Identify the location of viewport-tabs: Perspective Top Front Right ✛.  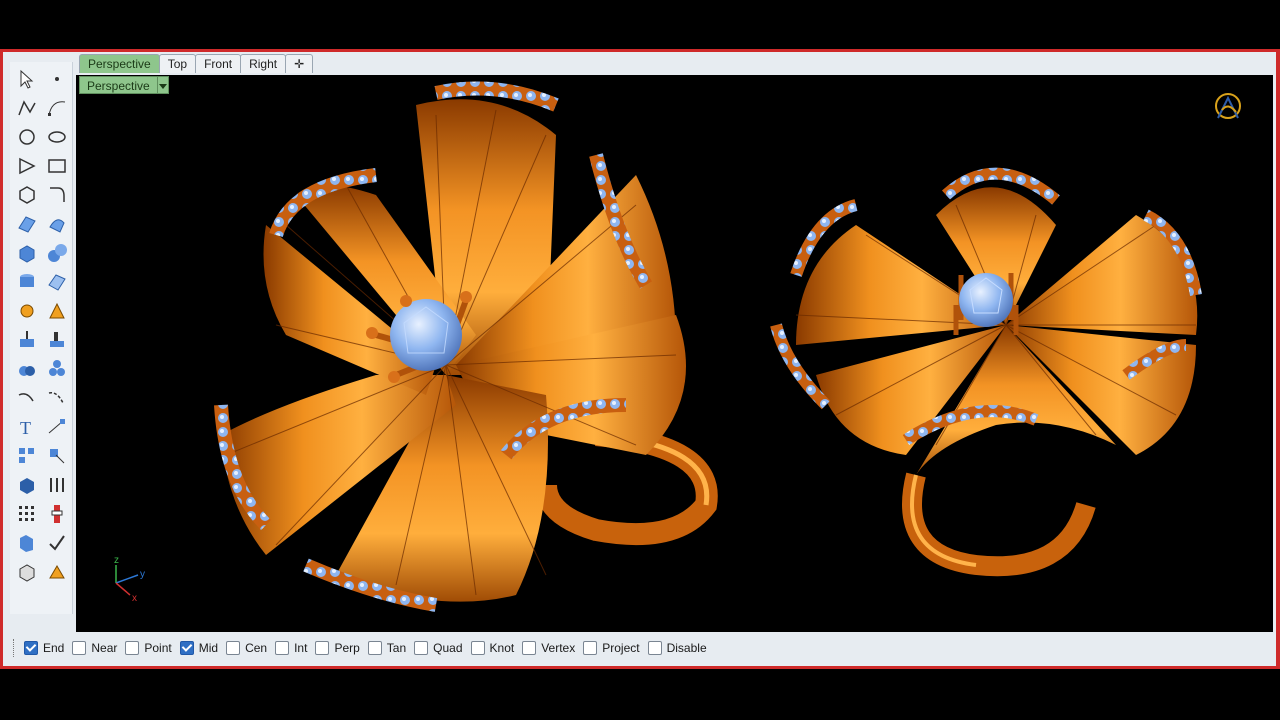
(196, 64).